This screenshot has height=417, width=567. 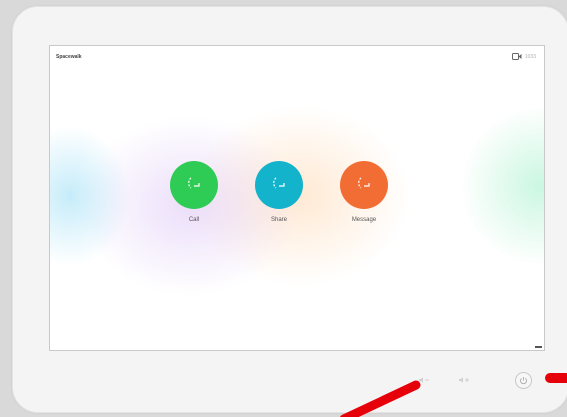 I want to click on room-name: Spacewalk, so click(x=69, y=57).